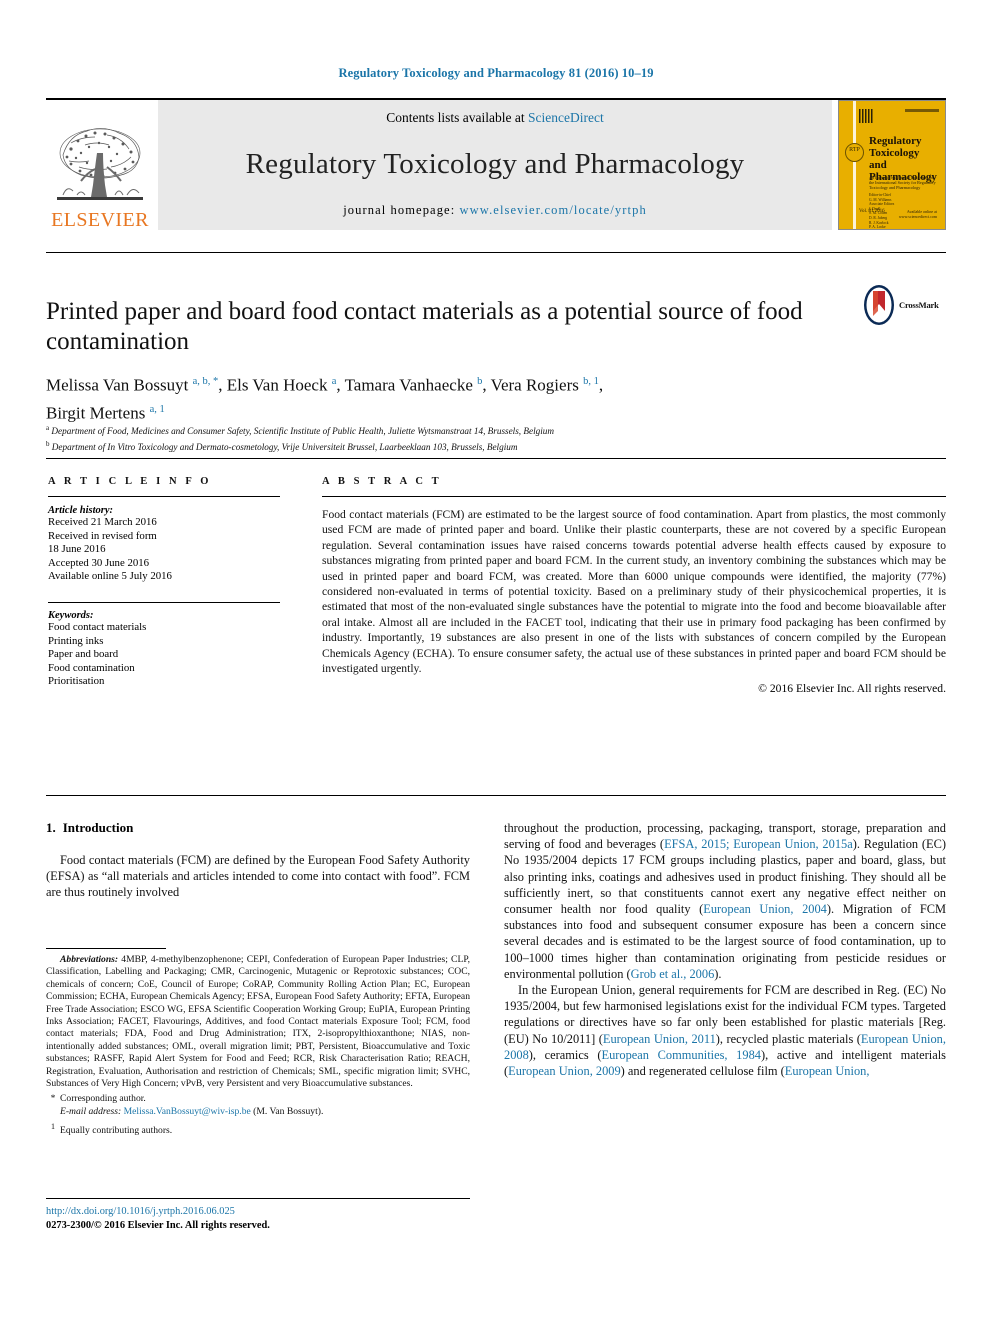  I want to click on section-number: 1., so click(51, 827).